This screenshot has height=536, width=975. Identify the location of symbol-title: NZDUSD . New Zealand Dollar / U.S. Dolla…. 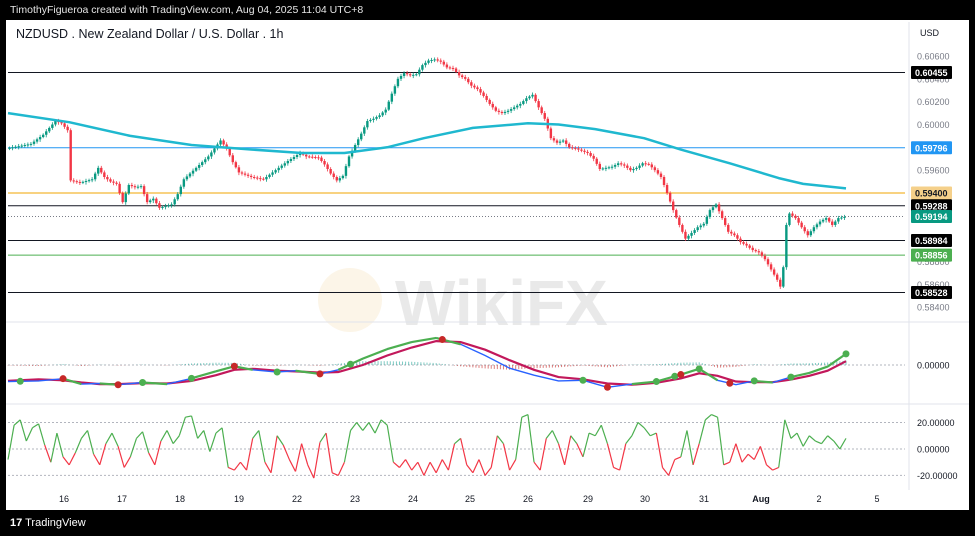
(149, 34).